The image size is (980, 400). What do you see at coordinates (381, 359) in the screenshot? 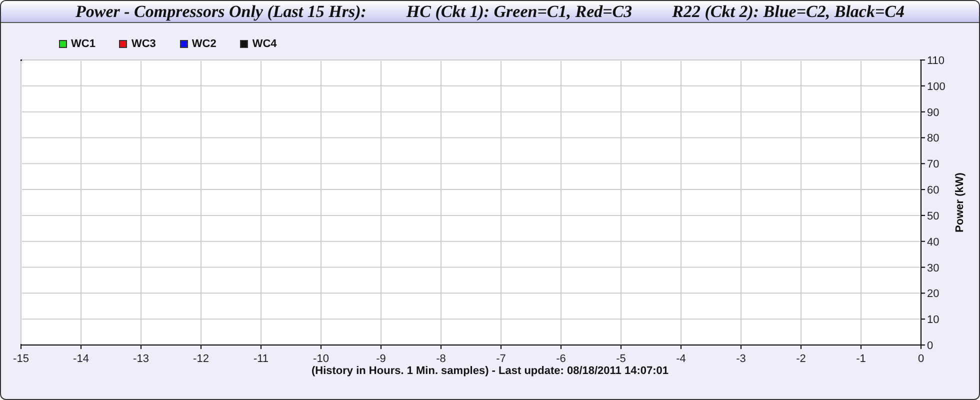
I see `x-tick-label: -9` at bounding box center [381, 359].